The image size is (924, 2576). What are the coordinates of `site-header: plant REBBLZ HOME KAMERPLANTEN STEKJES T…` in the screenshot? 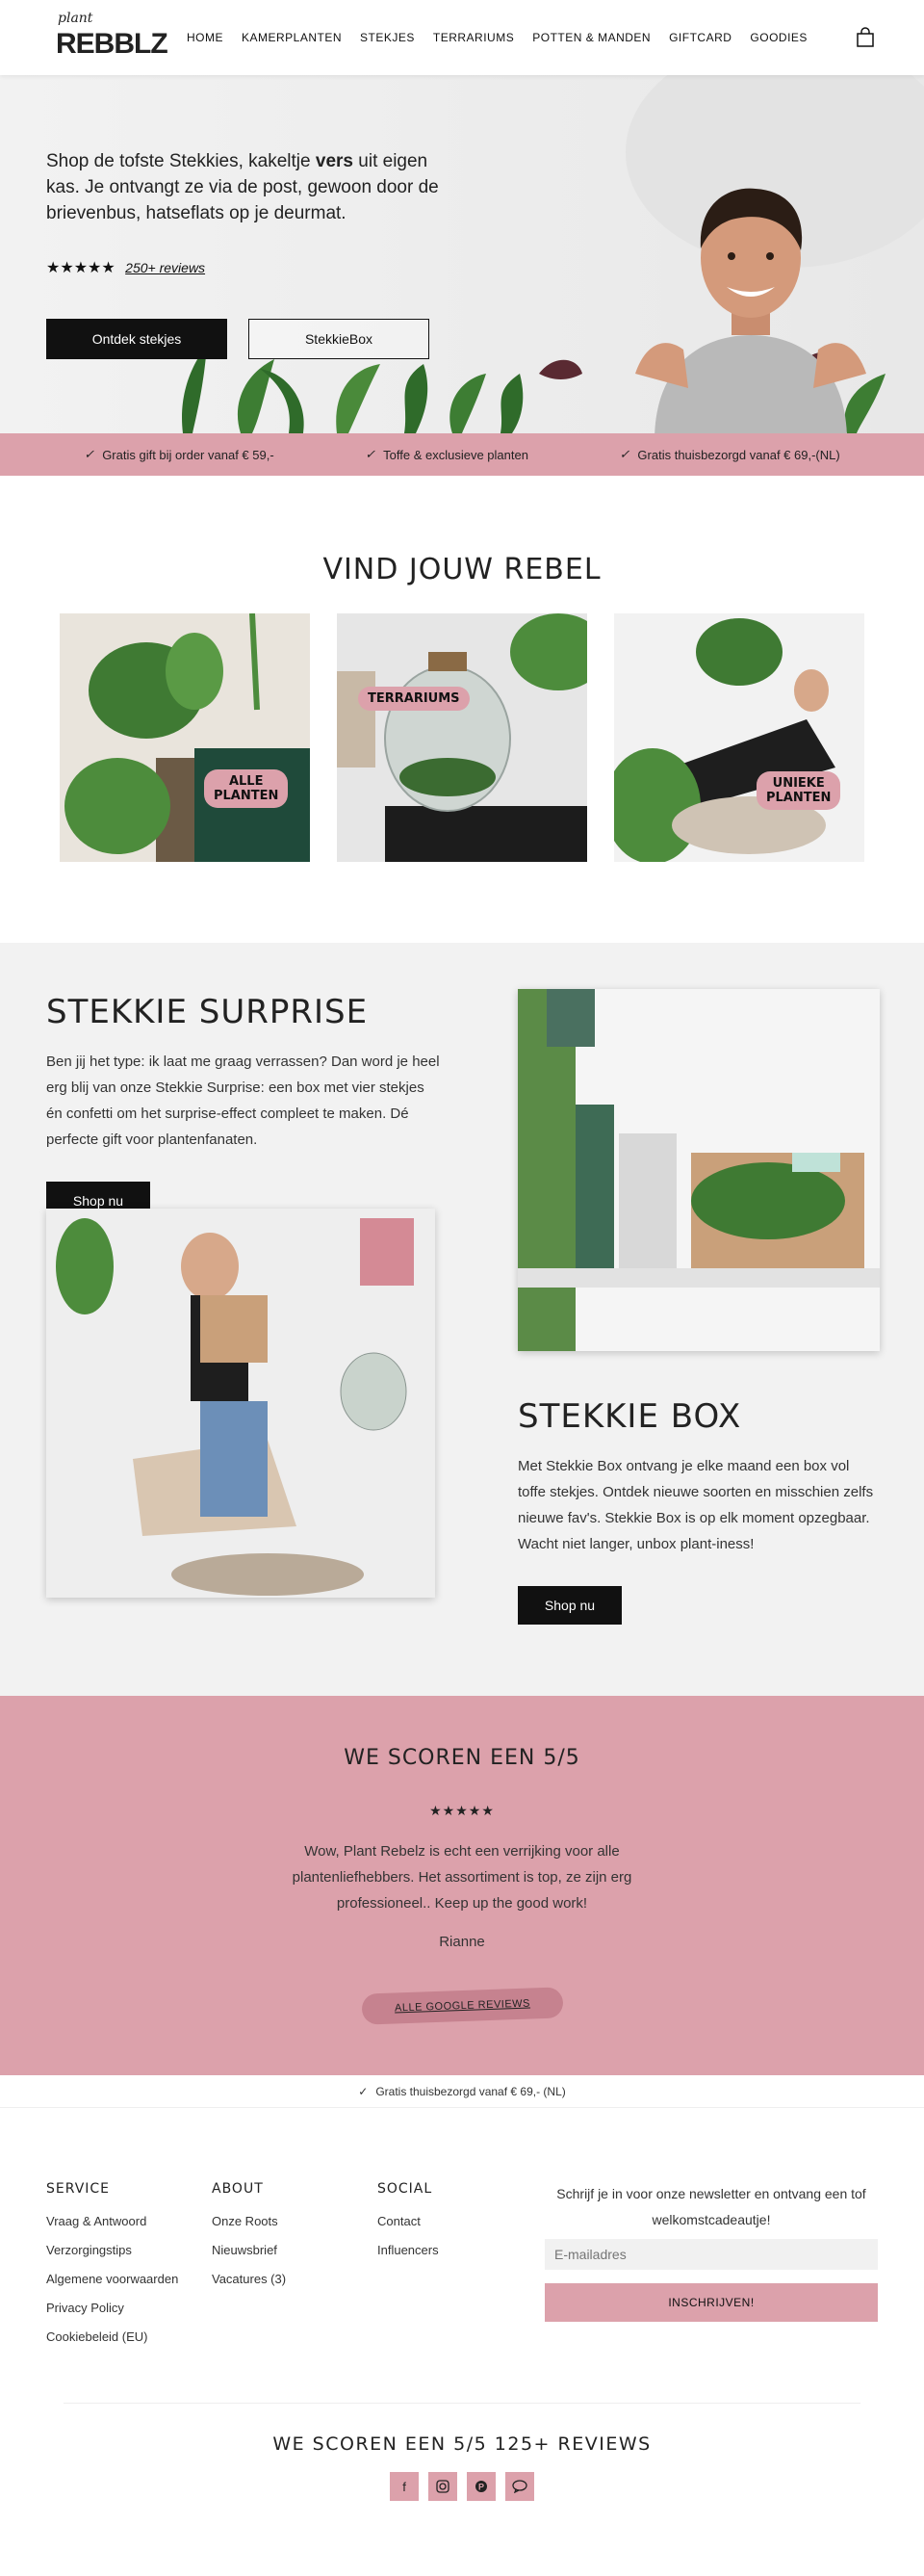 It's located at (462, 37).